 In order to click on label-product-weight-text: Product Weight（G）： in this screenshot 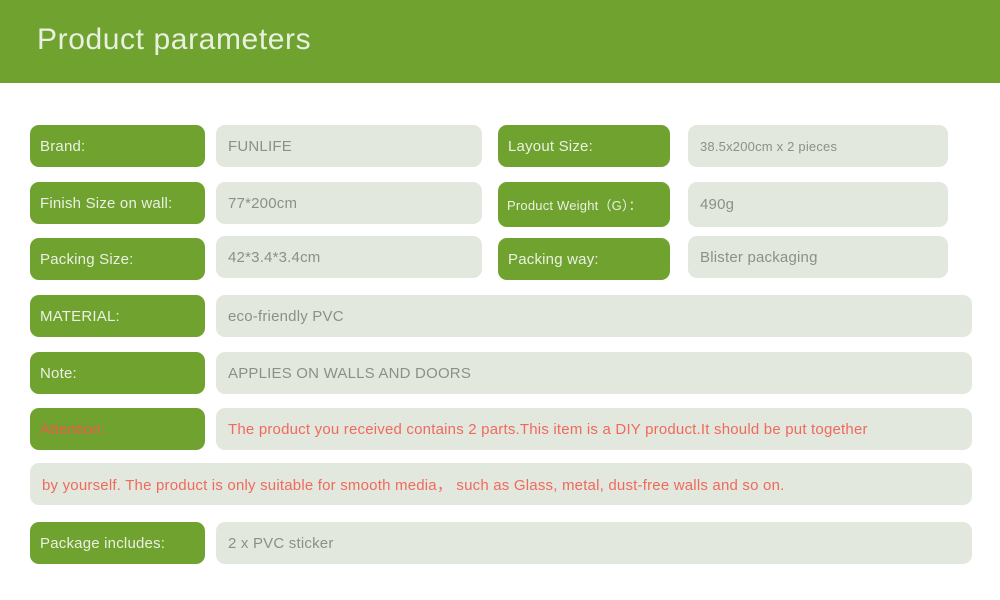, I will do `click(574, 205)`.